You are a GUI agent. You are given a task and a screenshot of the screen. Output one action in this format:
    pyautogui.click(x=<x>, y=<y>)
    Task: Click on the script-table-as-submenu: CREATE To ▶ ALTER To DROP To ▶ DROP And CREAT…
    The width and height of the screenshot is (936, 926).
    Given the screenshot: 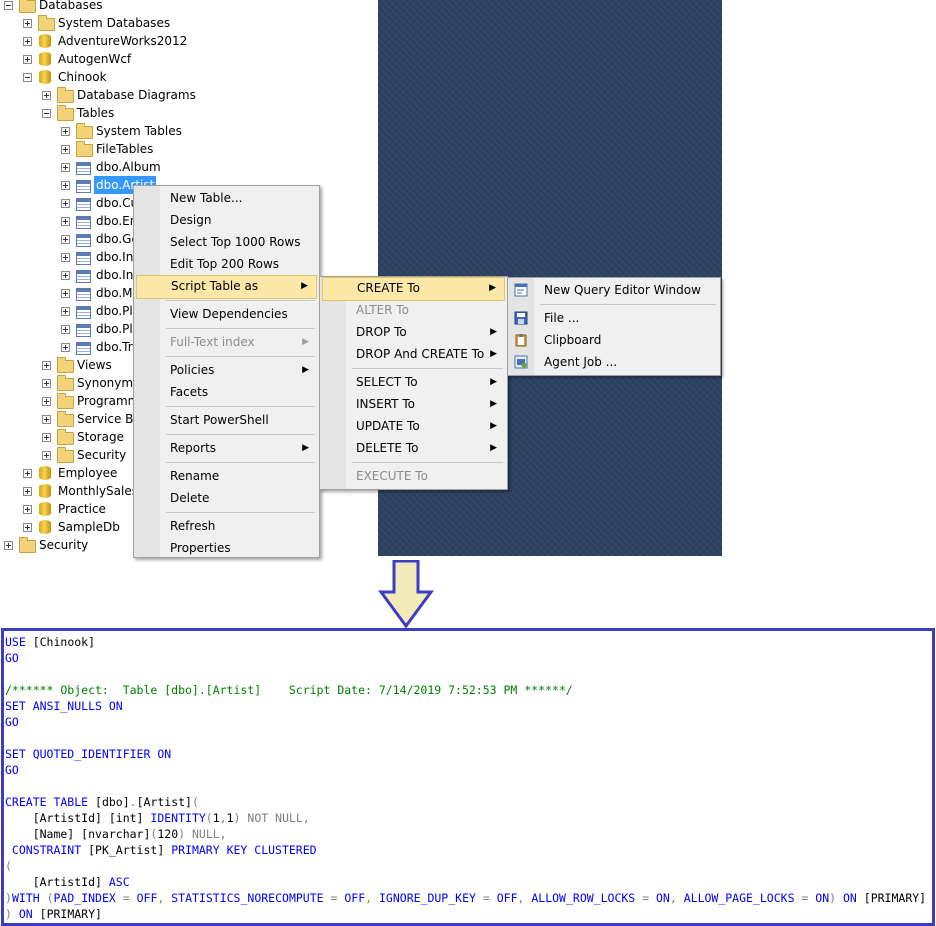 What is the action you would take?
    pyautogui.click(x=413, y=383)
    